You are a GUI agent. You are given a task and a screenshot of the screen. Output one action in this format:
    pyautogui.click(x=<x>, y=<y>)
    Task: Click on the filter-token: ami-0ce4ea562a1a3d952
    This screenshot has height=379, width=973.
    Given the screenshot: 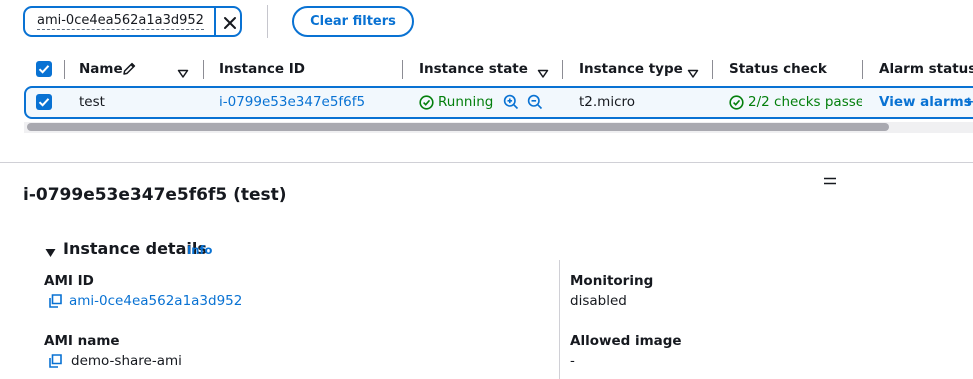 What is the action you would take?
    pyautogui.click(x=132, y=21)
    